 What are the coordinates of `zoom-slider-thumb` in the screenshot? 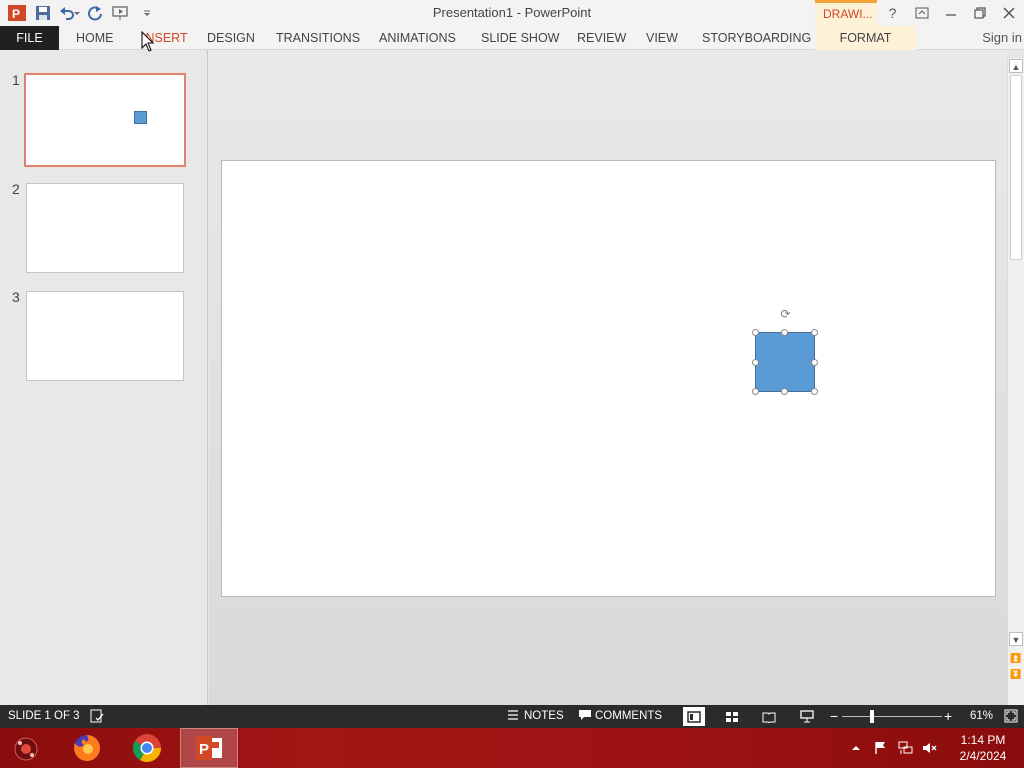 It's located at (872, 716).